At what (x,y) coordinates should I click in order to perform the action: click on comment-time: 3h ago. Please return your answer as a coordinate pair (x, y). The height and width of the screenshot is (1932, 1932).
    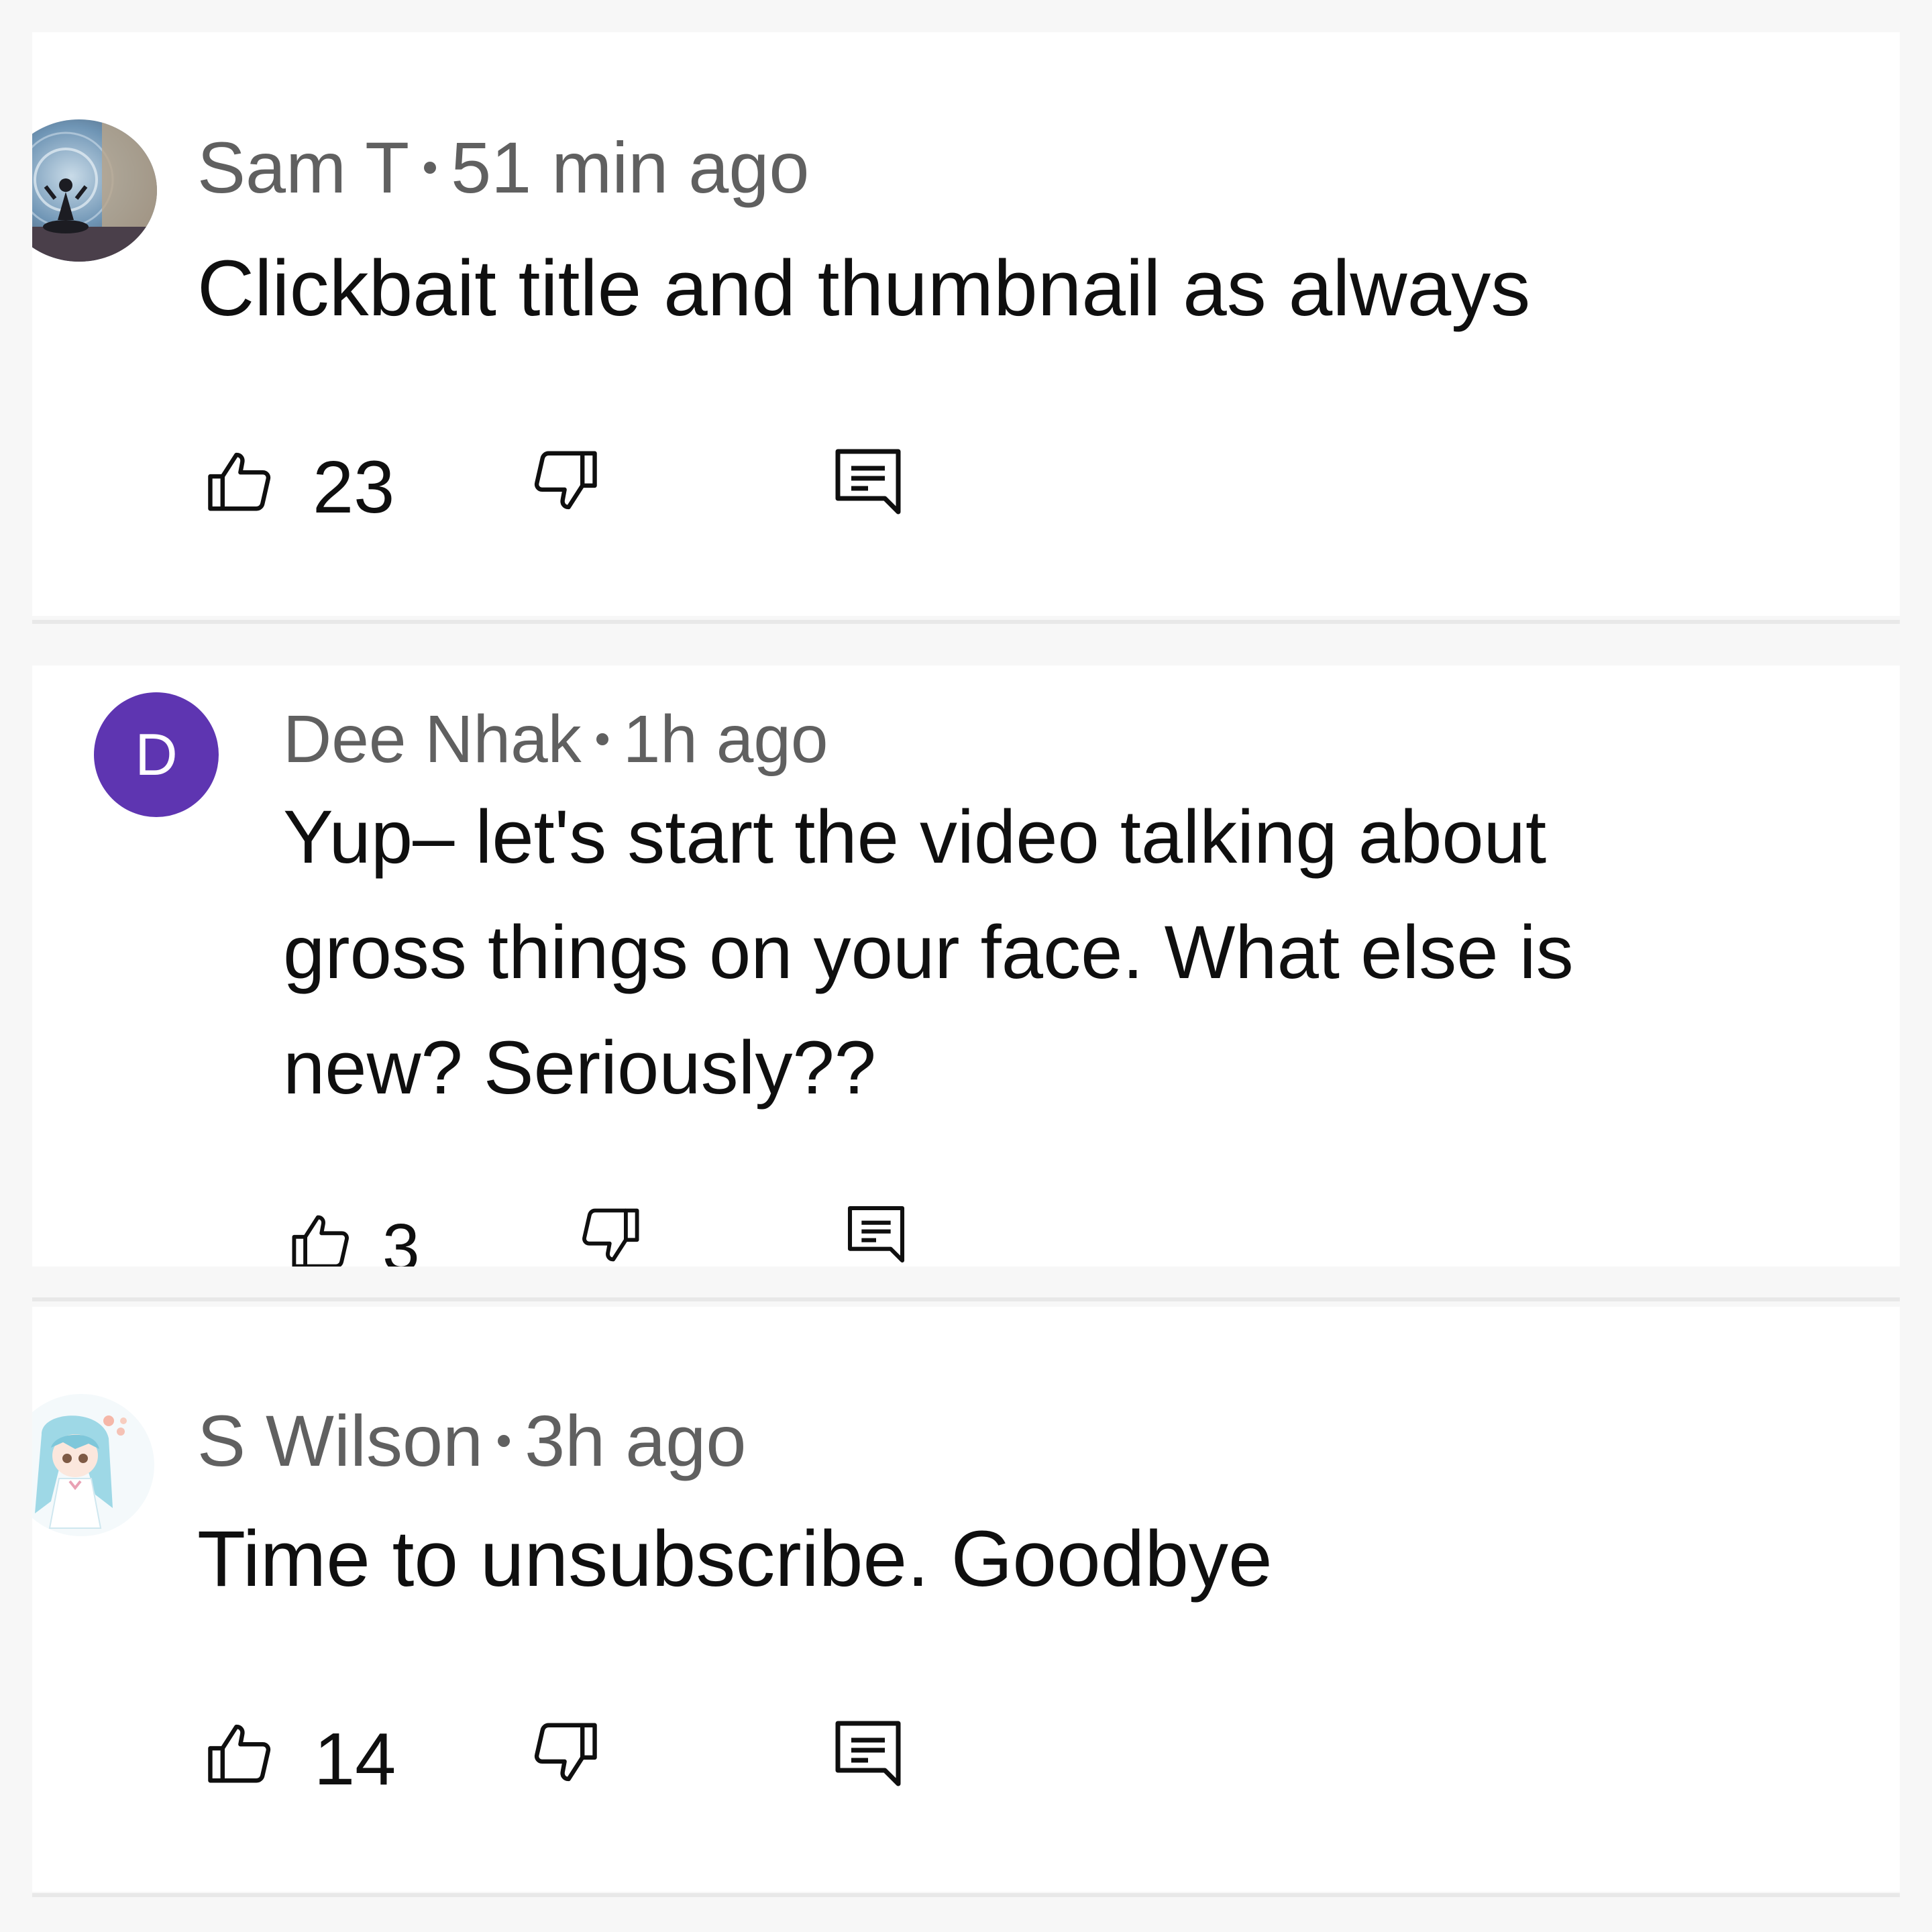
    Looking at the image, I should click on (636, 1440).